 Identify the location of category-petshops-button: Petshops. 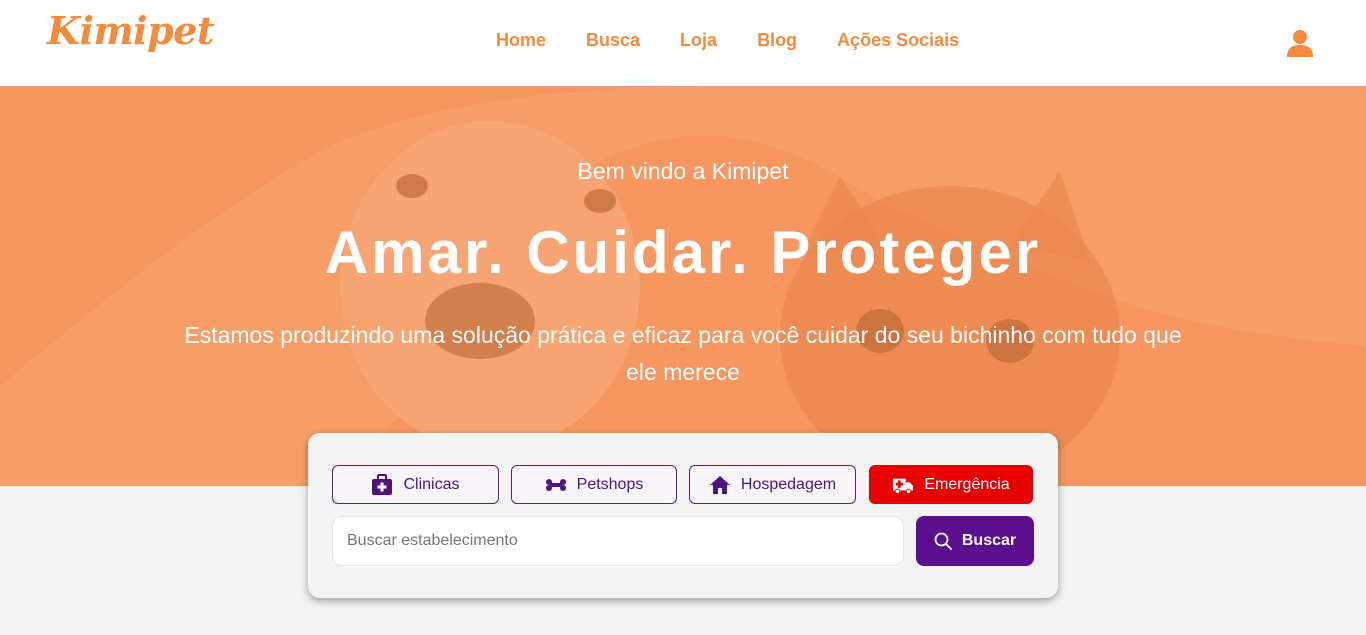
(594, 484).